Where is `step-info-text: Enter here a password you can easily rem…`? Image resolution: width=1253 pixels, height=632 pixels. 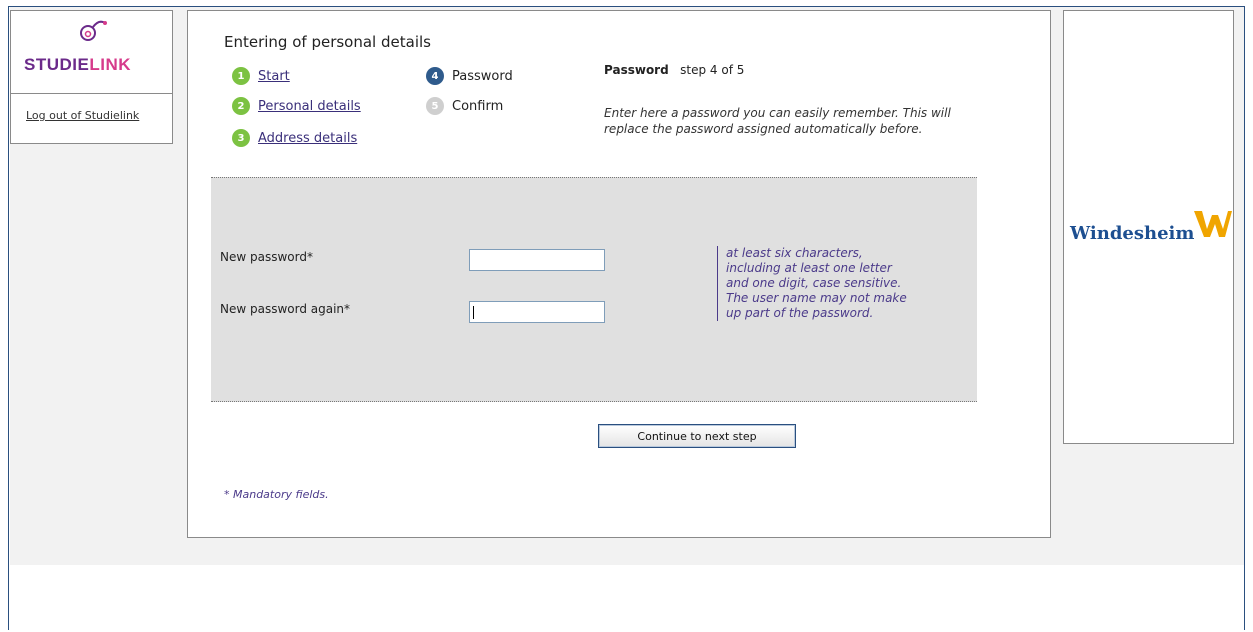
step-info-text: Enter here a password you can easily rem… is located at coordinates (777, 121).